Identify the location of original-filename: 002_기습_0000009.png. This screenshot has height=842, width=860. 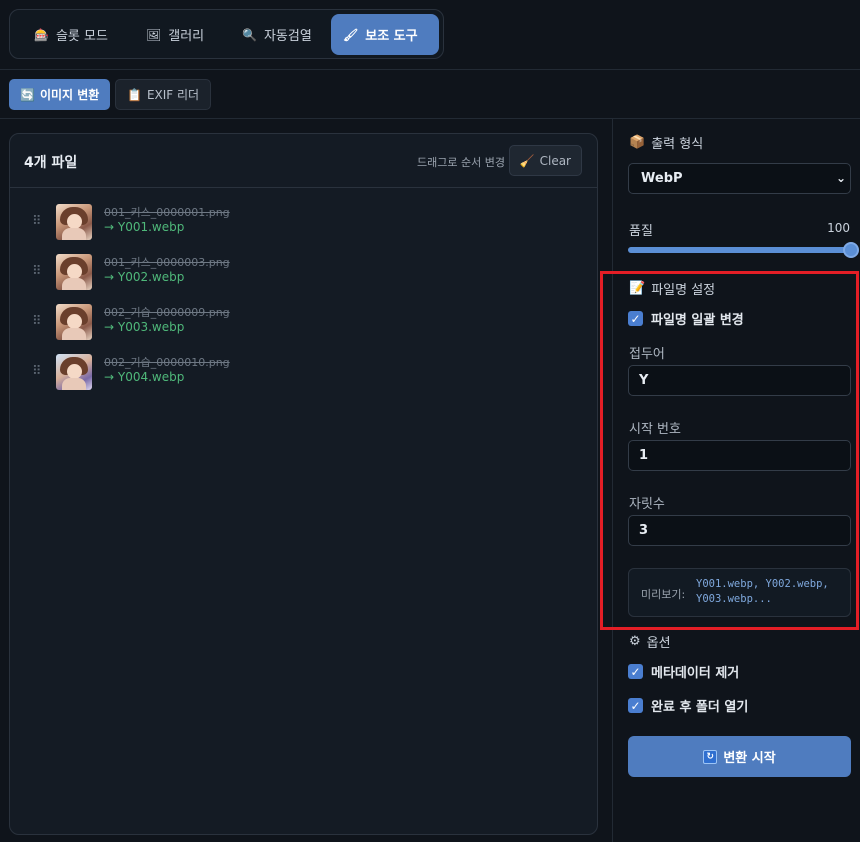
(167, 312).